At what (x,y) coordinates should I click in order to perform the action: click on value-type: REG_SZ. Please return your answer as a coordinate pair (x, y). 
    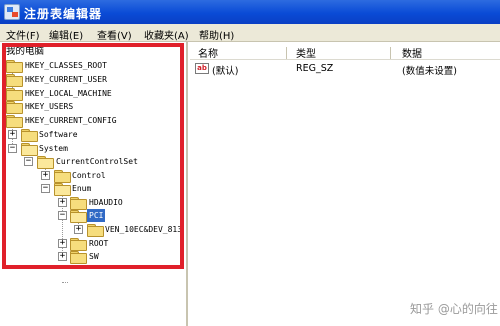
    Looking at the image, I should click on (315, 68).